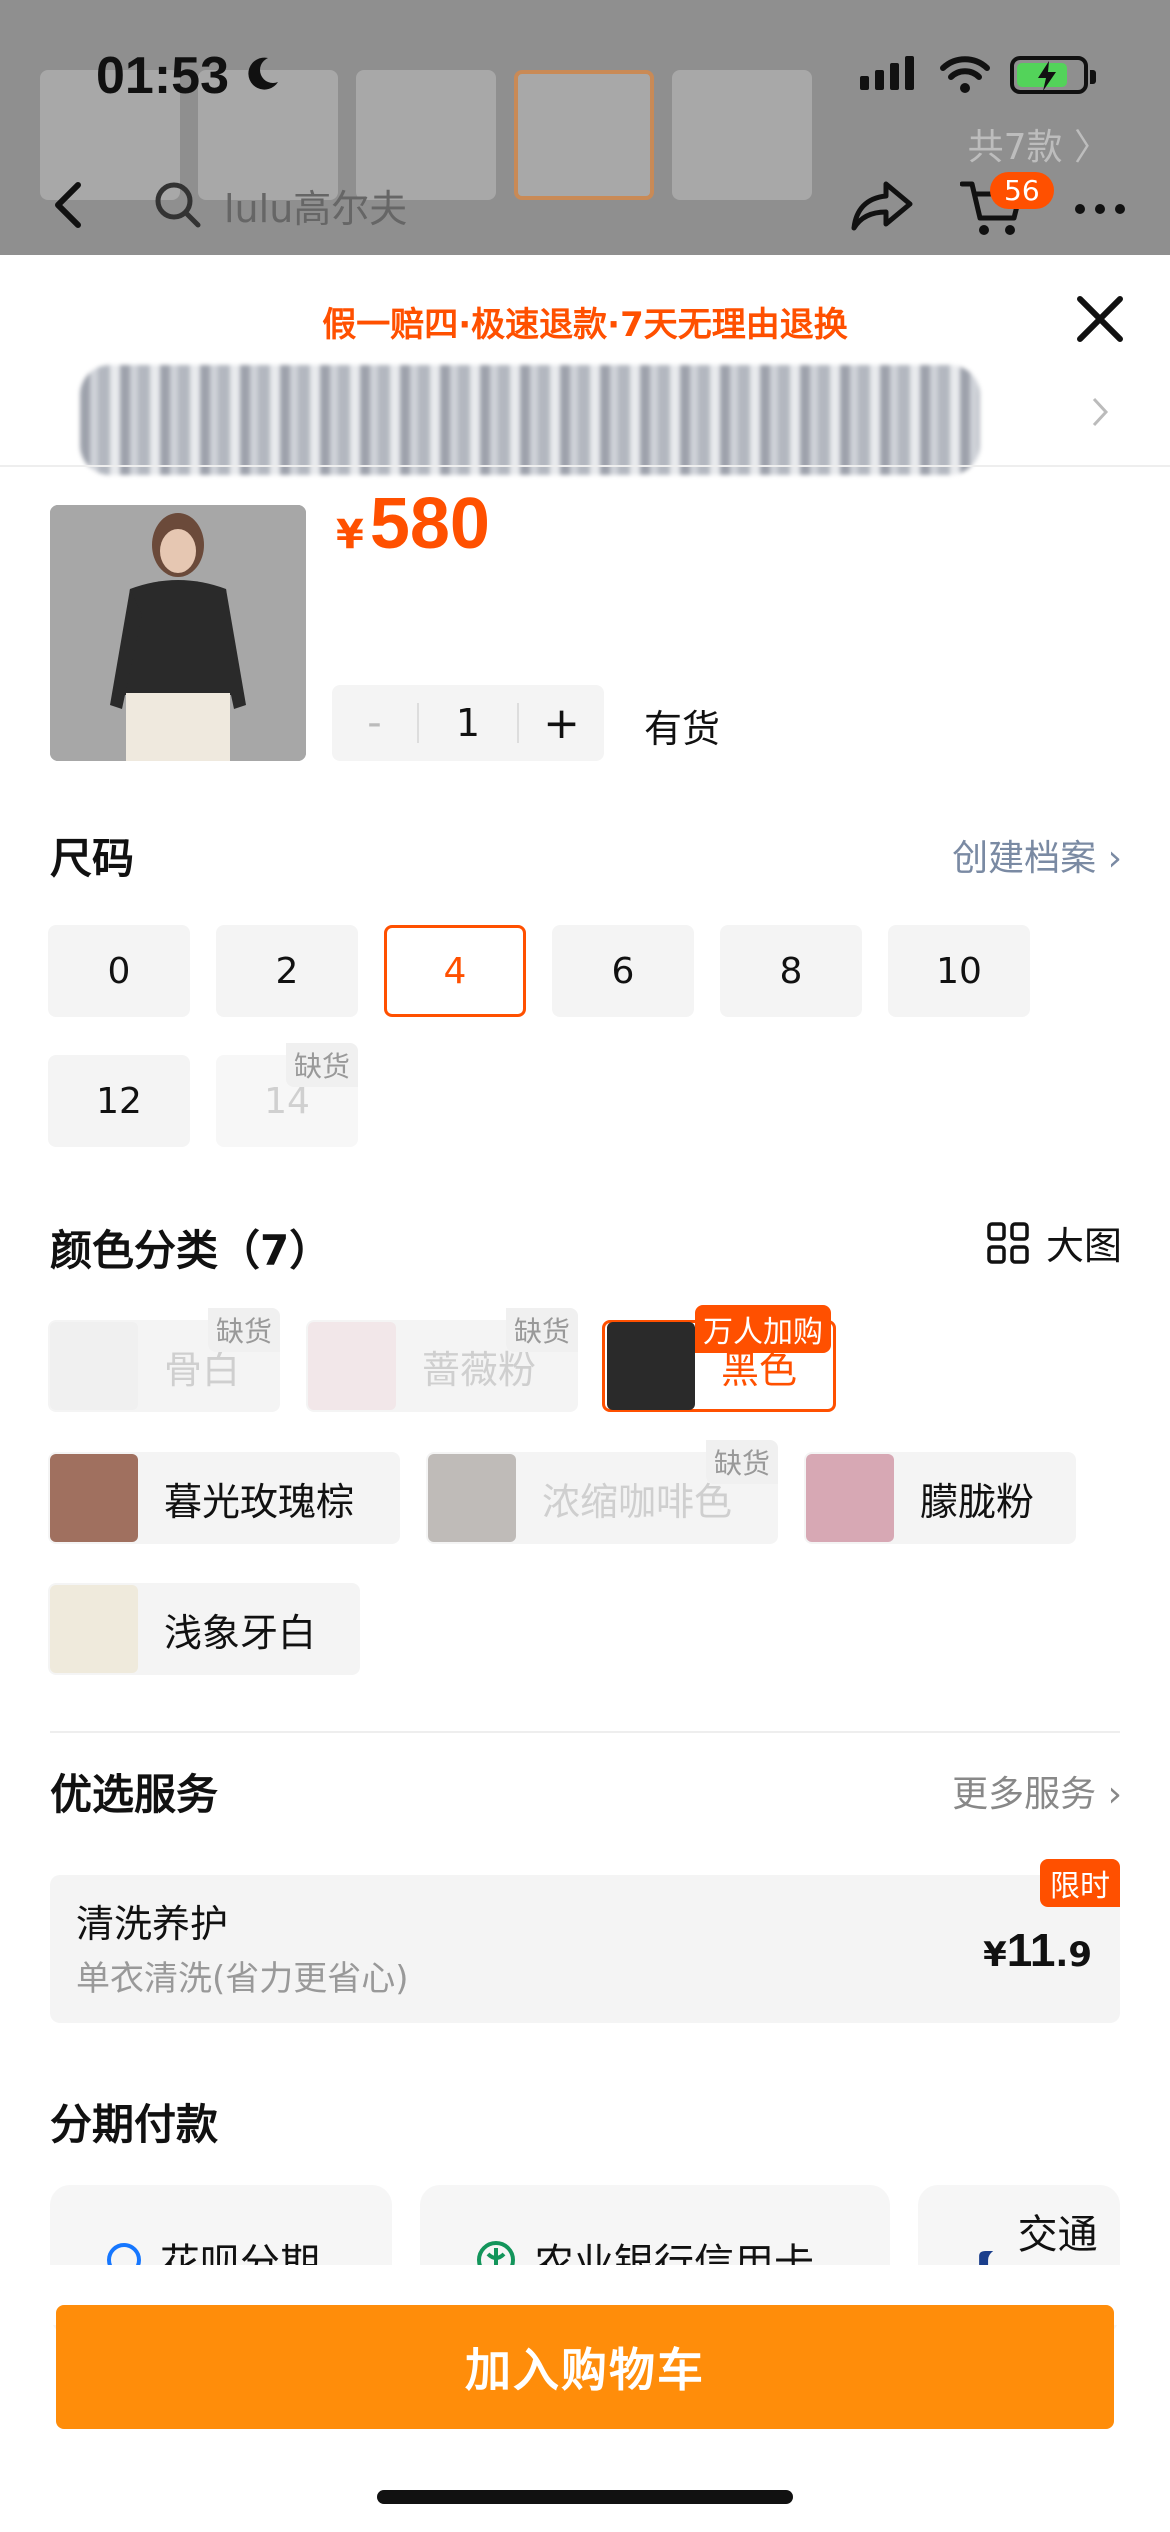 This screenshot has height=2532, width=1170. I want to click on service-price: ¥11.9, so click(1037, 1950).